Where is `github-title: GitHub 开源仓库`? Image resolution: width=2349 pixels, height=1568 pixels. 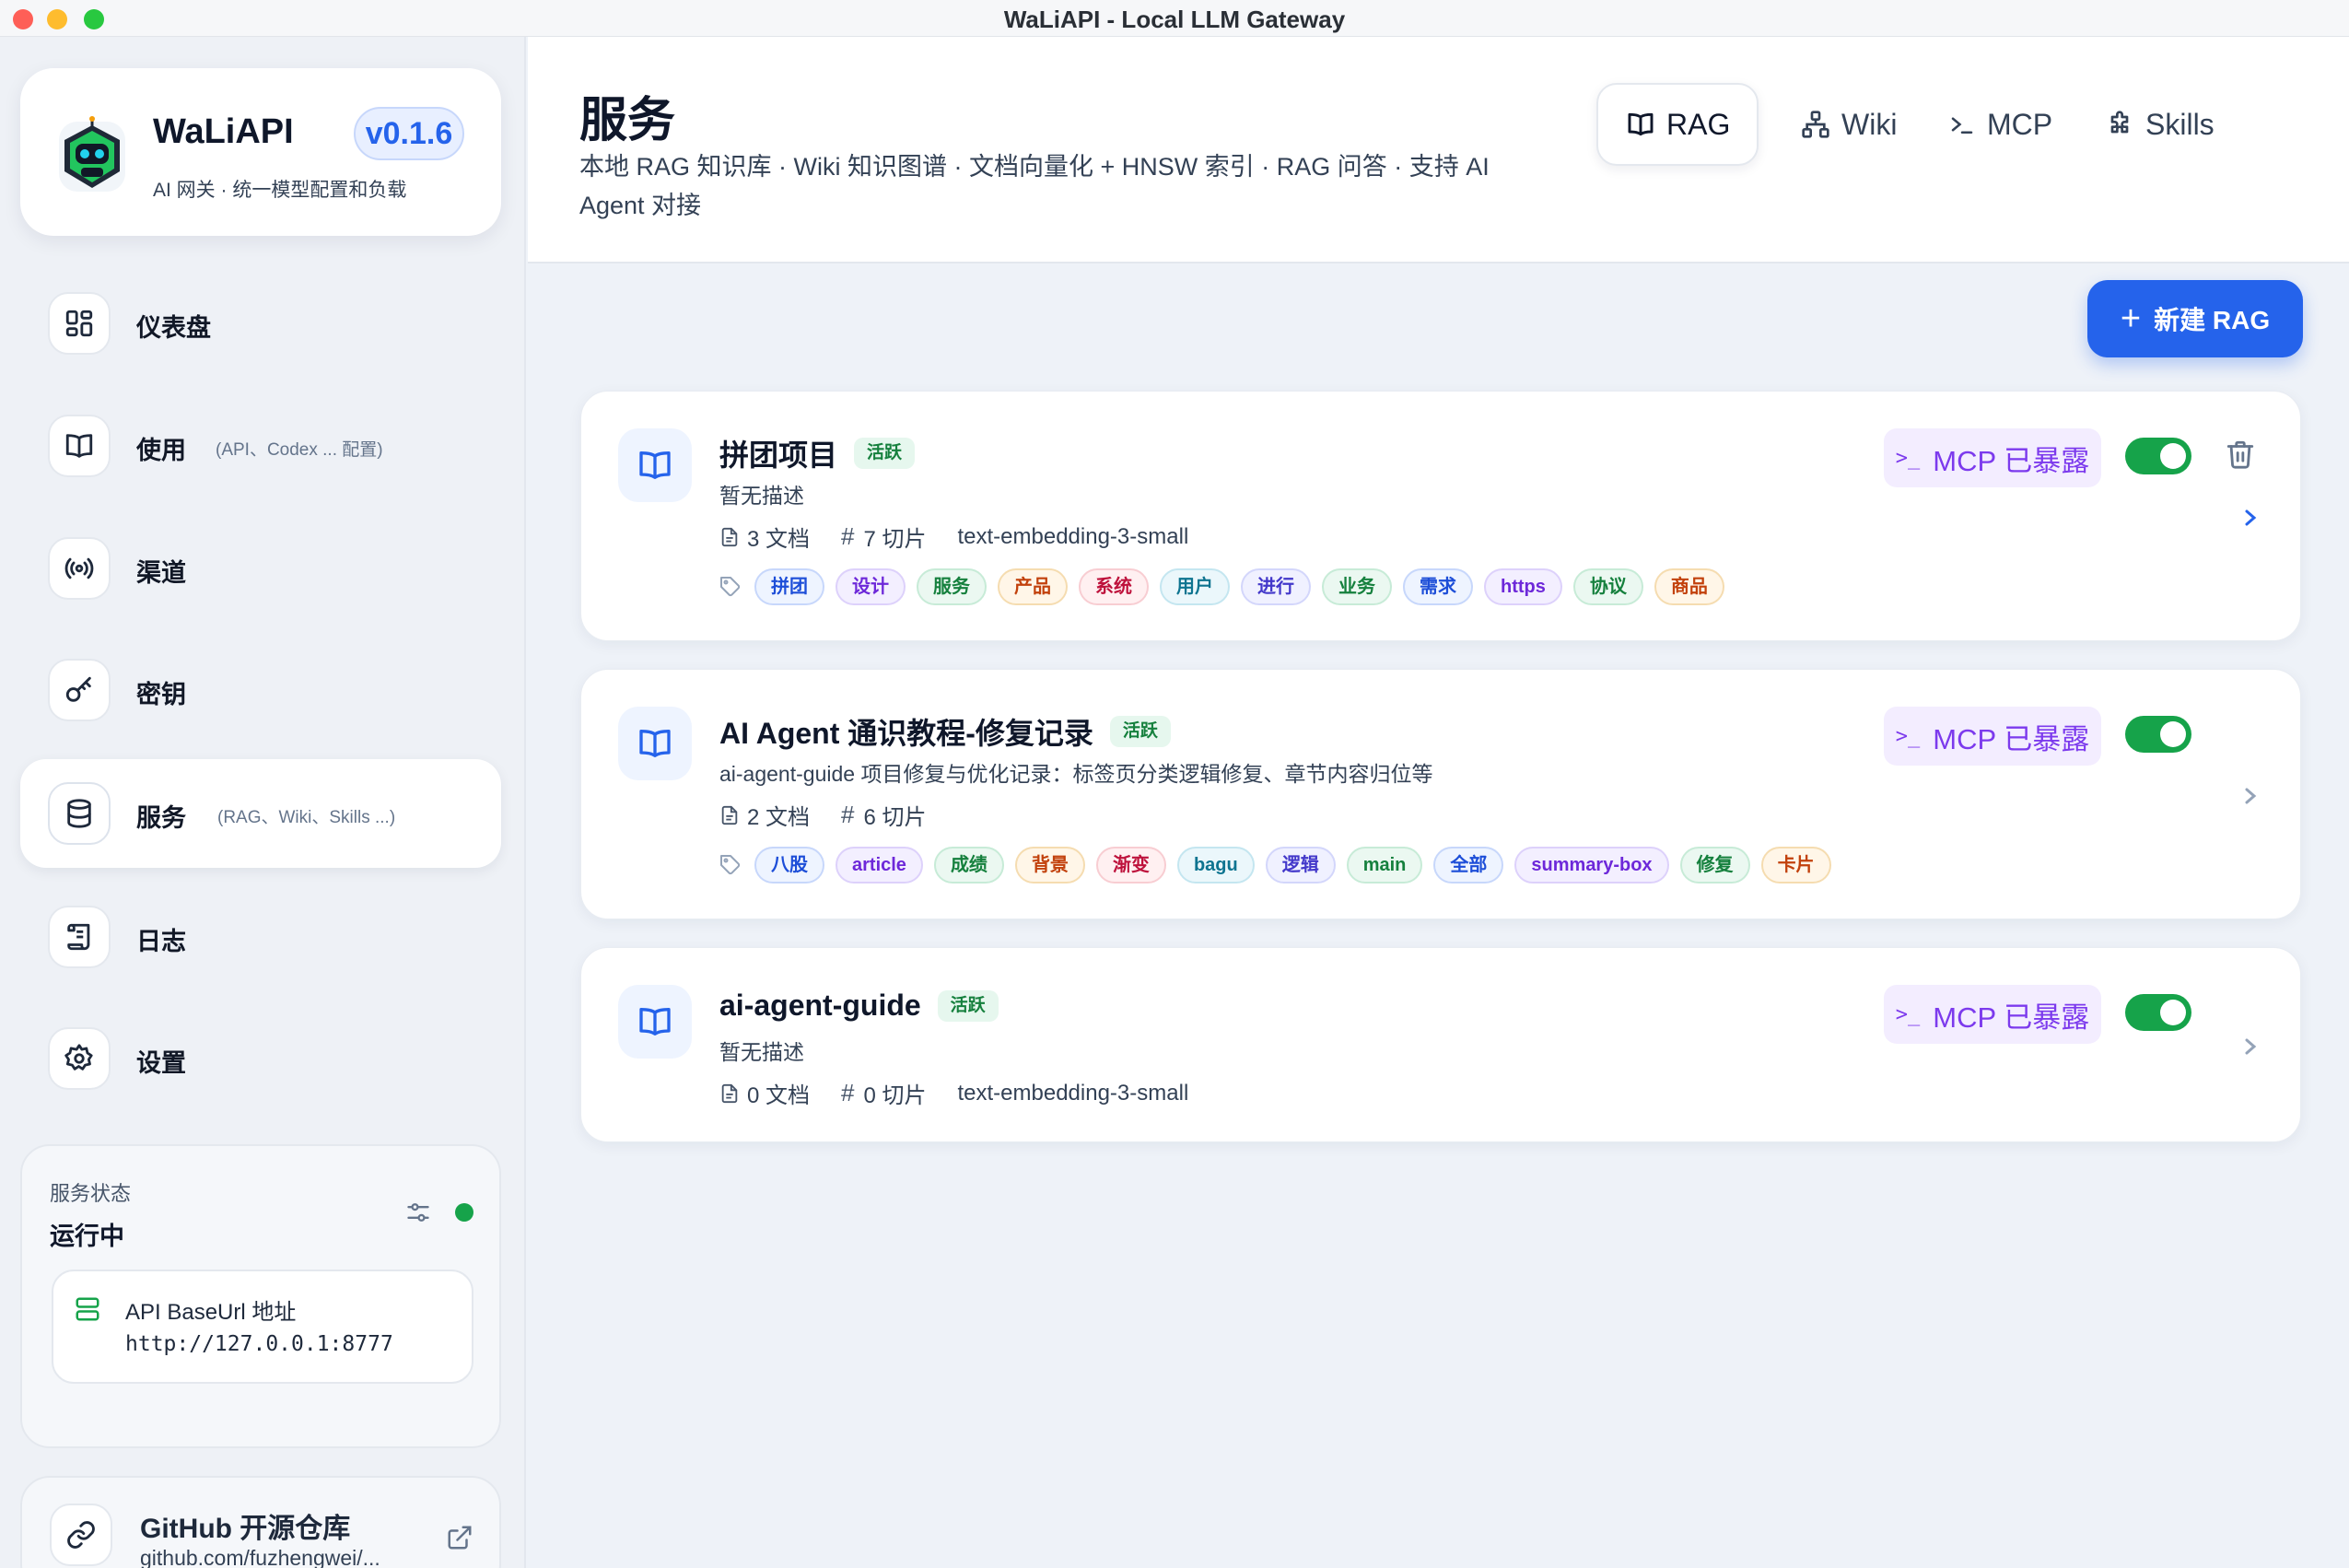 github-title: GitHub 开源仓库 is located at coordinates (245, 1529).